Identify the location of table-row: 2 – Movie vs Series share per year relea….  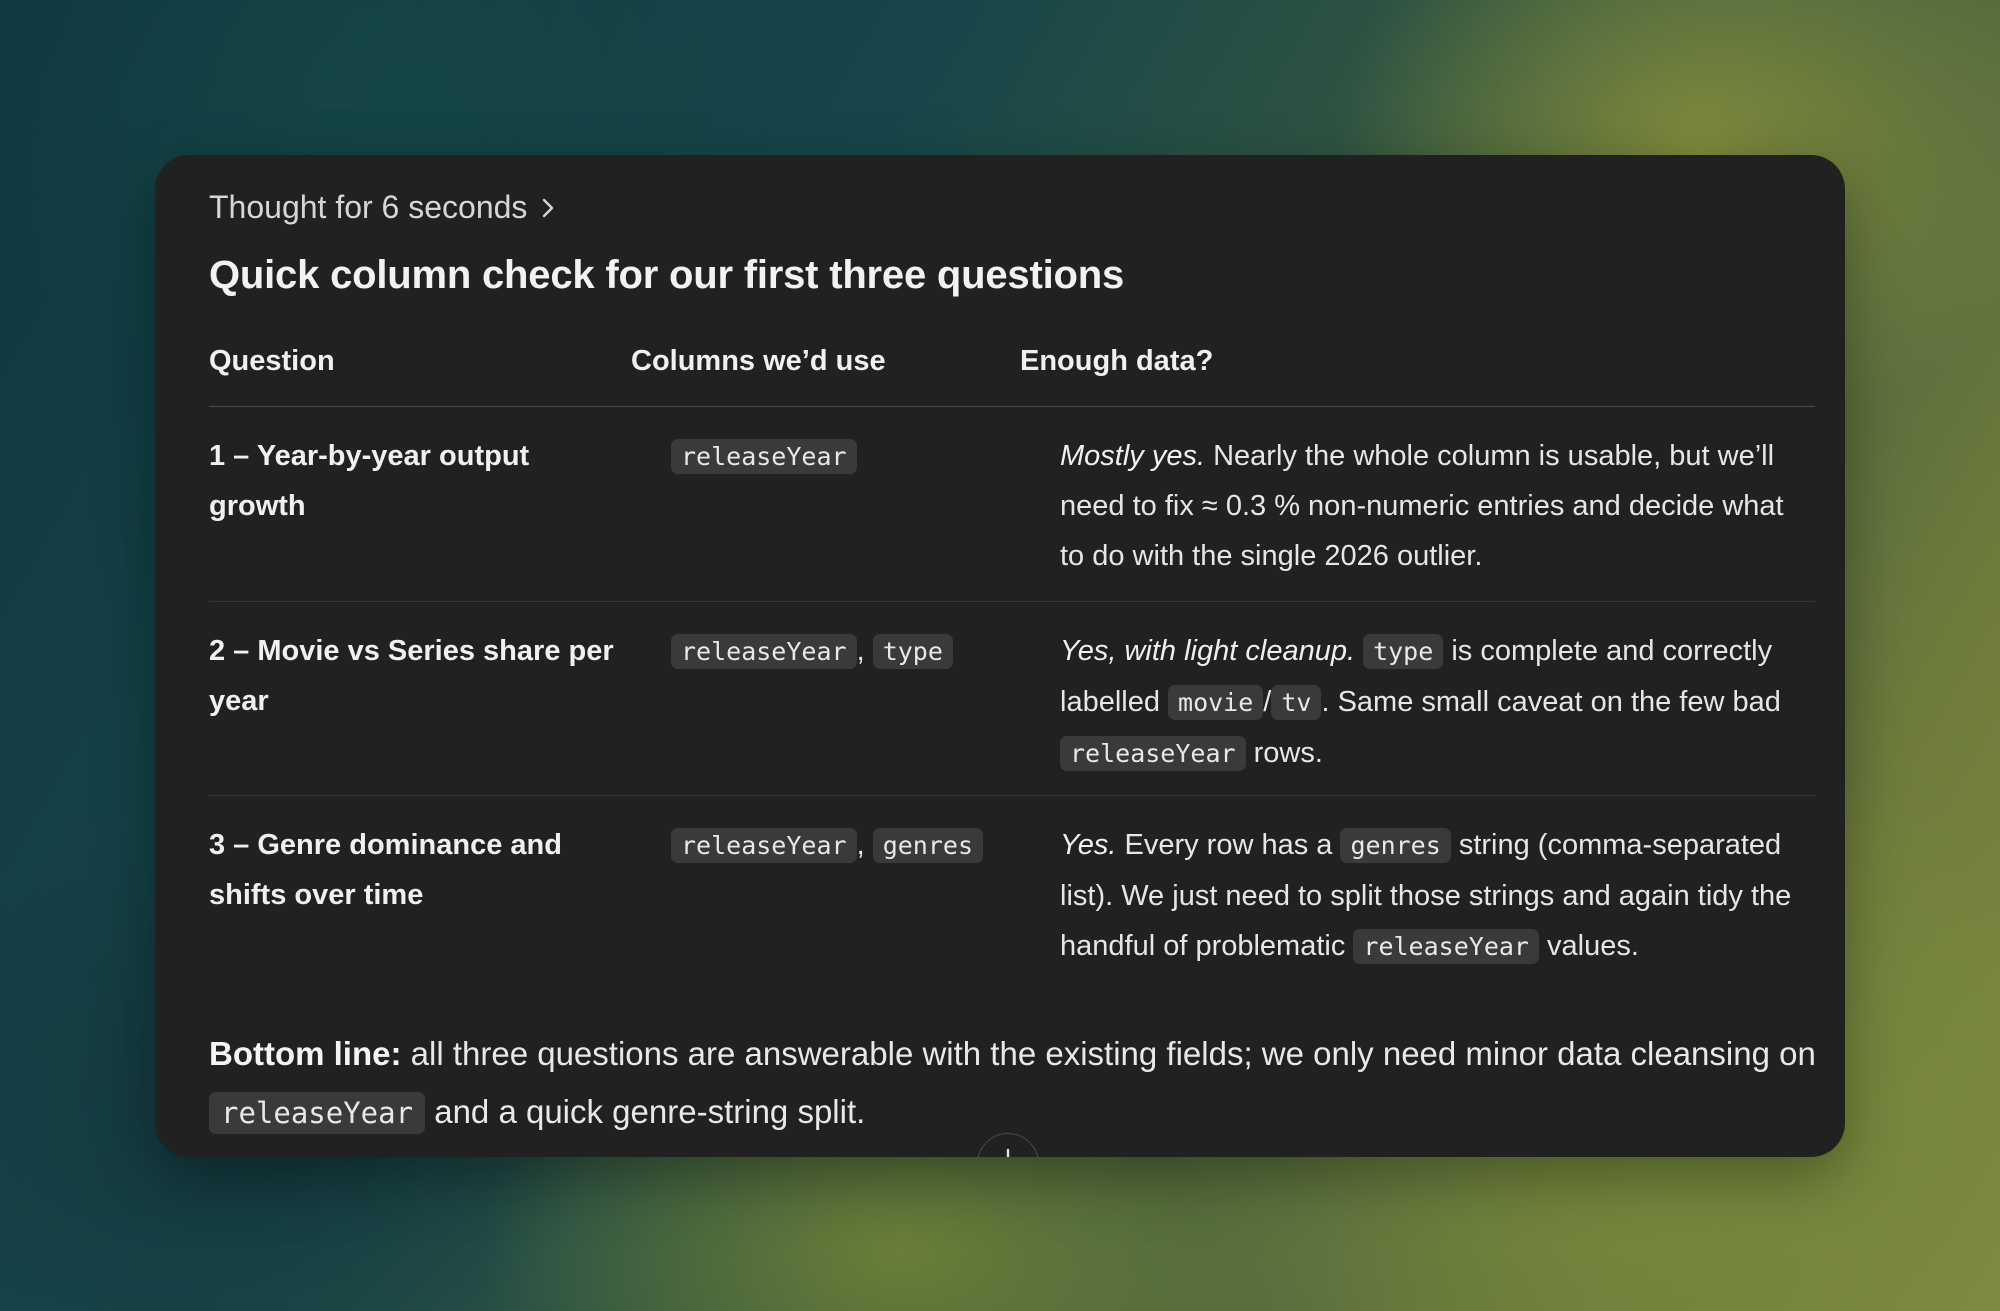
(1012, 699).